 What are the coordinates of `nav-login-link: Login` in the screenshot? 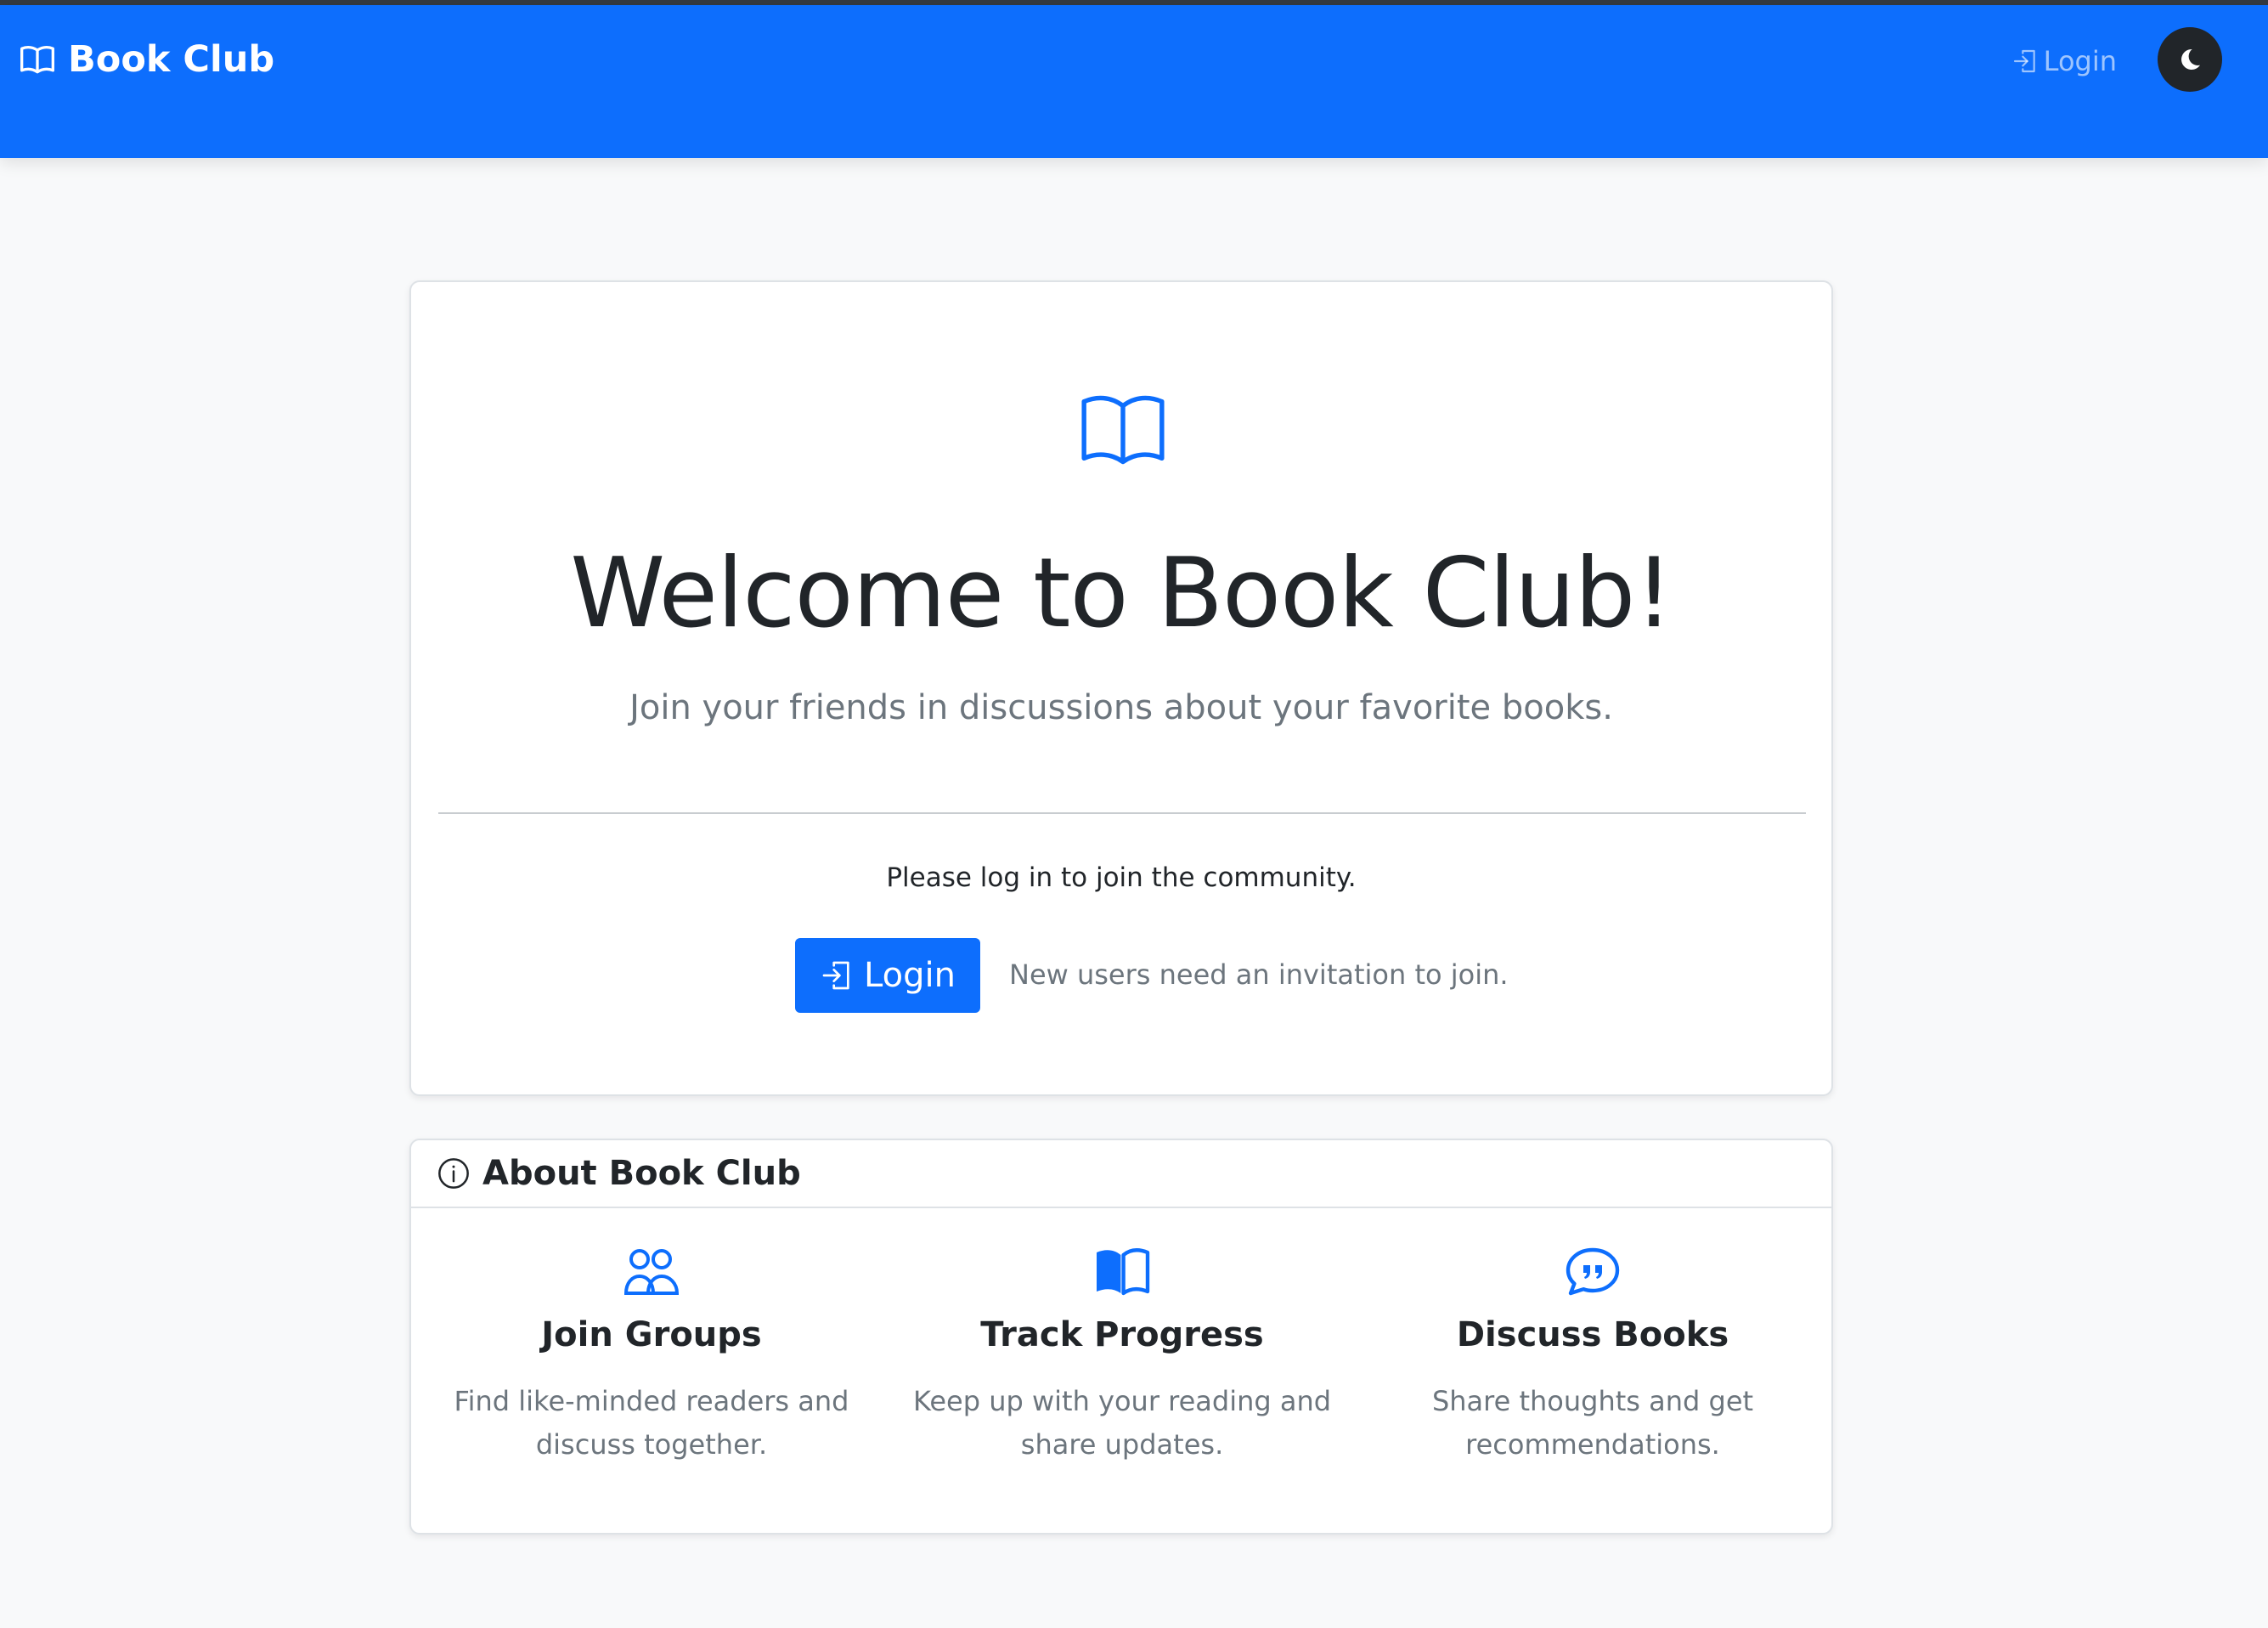 It's located at (2064, 61).